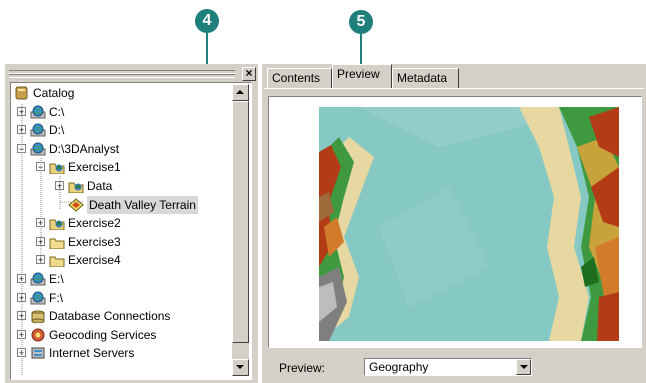 This screenshot has width=646, height=383. What do you see at coordinates (52, 240) in the screenshot?
I see `tree-lines` at bounding box center [52, 240].